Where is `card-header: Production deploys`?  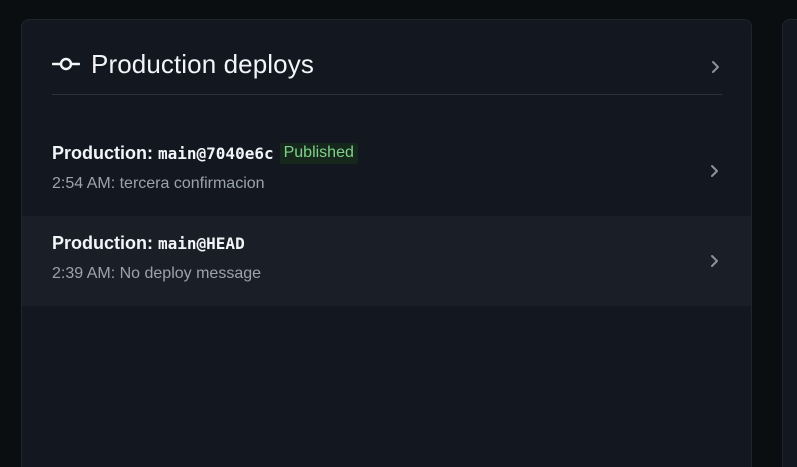
card-header: Production deploys is located at coordinates (387, 57).